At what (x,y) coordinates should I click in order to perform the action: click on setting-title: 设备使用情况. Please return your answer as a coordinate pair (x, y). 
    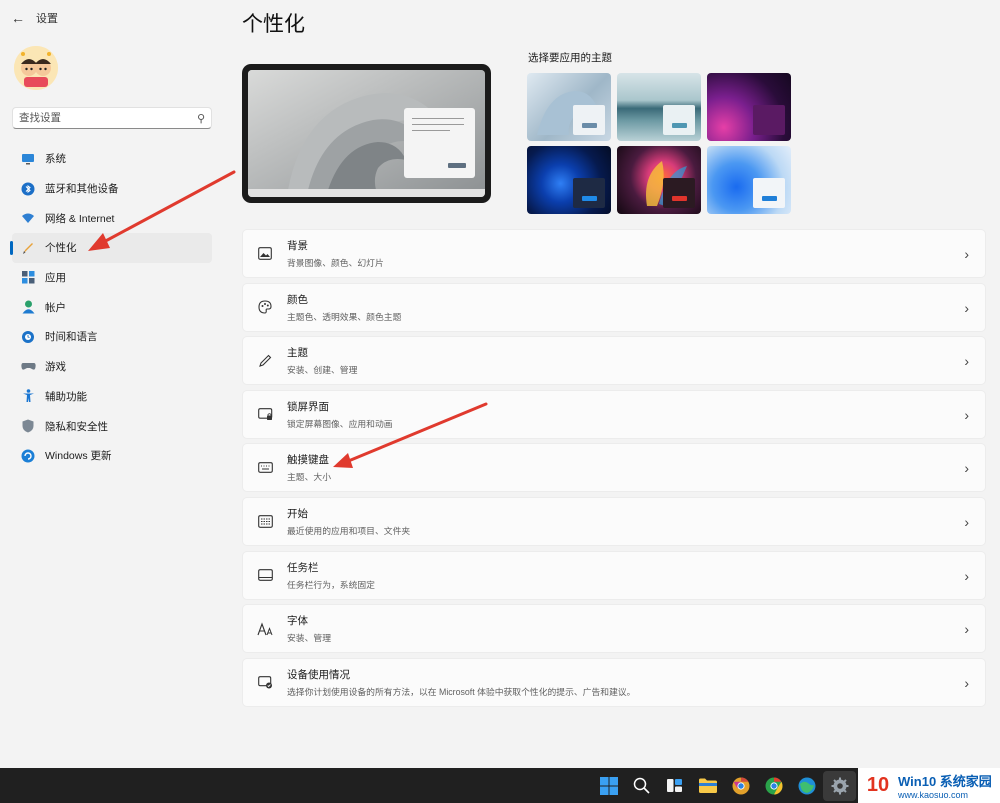
    Looking at the image, I should click on (318, 674).